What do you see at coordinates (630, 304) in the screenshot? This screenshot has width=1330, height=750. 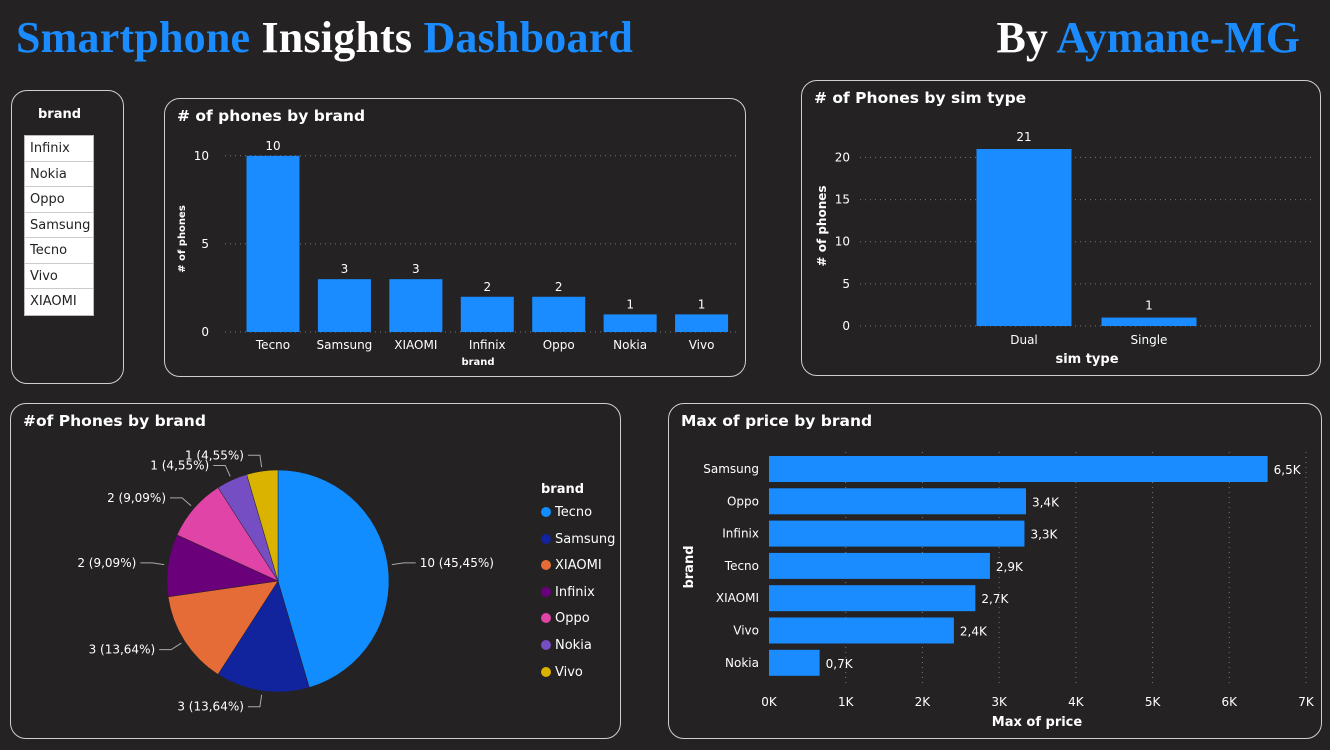 I see `data-label-nokia: 1` at bounding box center [630, 304].